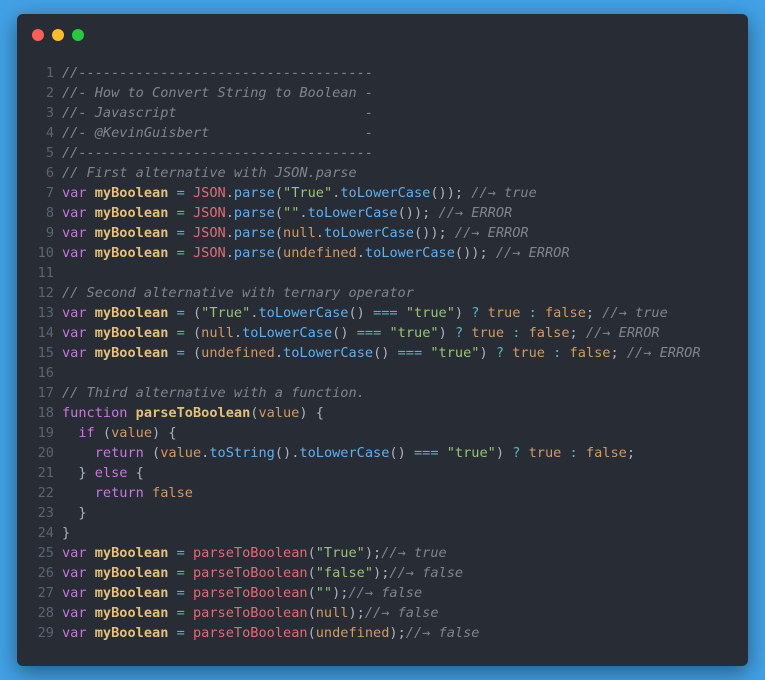 The height and width of the screenshot is (680, 765). What do you see at coordinates (344, 573) in the screenshot?
I see `code-token: "false"` at bounding box center [344, 573].